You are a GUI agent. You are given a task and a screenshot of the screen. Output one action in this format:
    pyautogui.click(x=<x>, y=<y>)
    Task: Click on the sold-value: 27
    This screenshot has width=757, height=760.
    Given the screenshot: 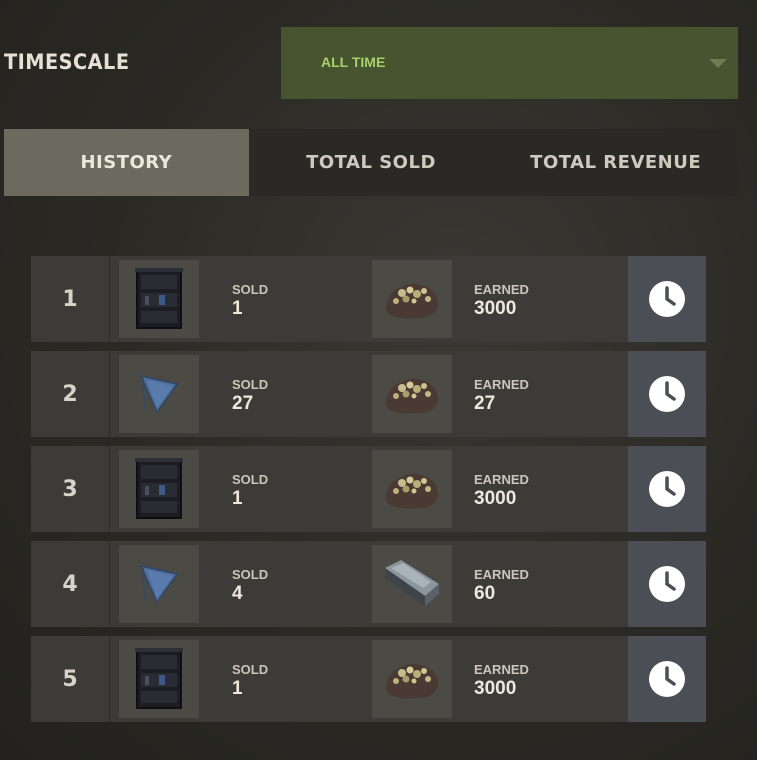 What is the action you would take?
    pyautogui.click(x=243, y=403)
    